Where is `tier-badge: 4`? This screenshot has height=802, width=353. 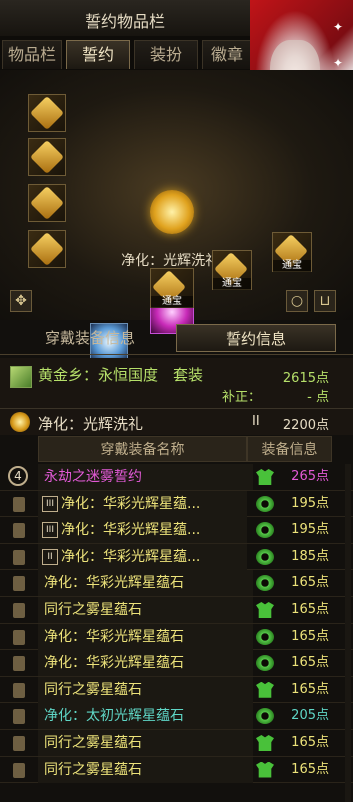 tier-badge: 4 is located at coordinates (18, 476).